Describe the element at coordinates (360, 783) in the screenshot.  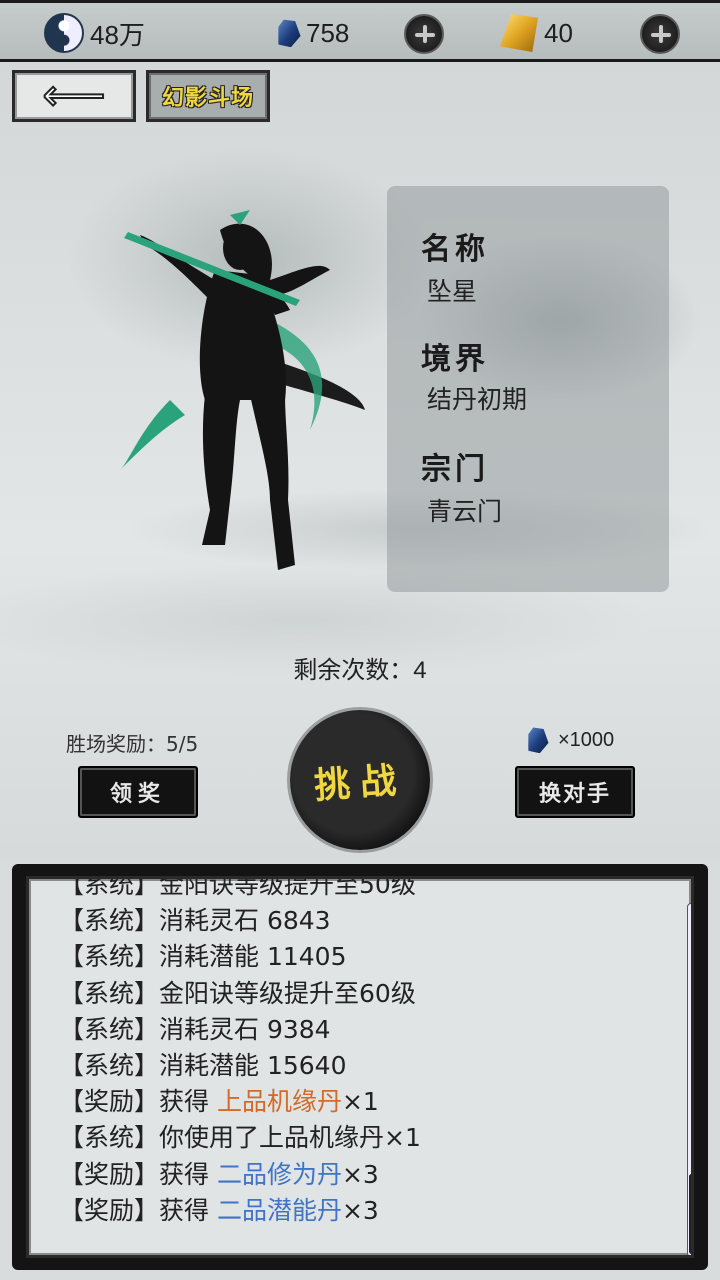
I see `challenge-label: 挑战` at that location.